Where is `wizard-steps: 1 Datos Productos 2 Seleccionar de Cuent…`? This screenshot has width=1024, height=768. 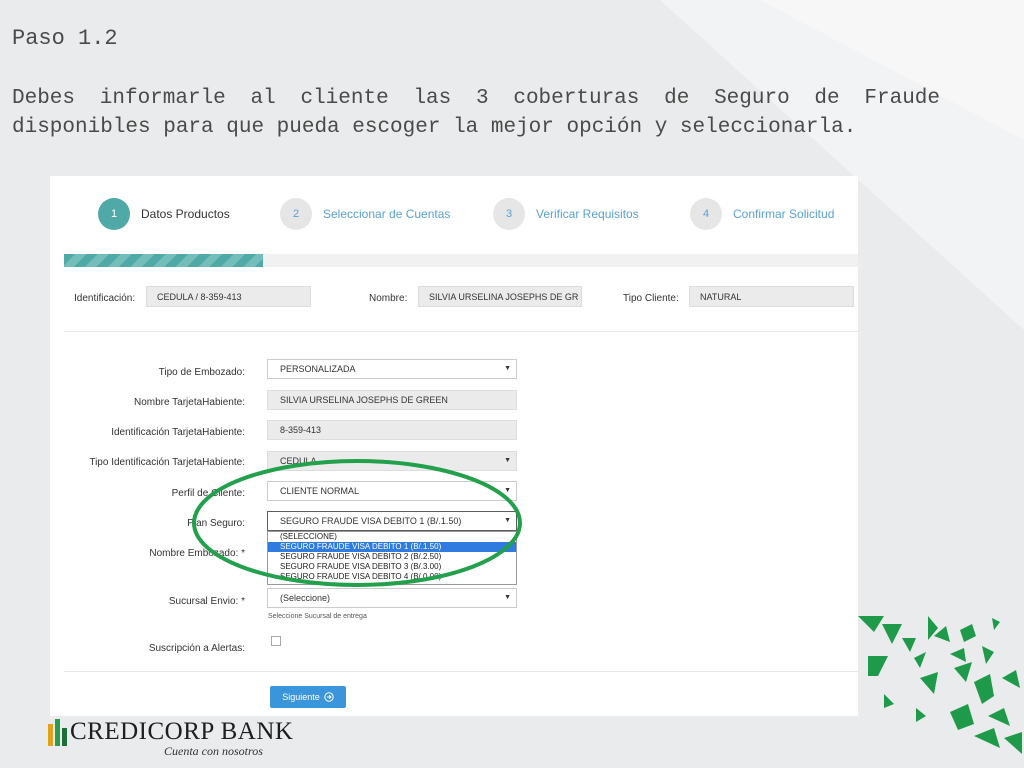
wizard-steps: 1 Datos Productos 2 Seleccionar de Cuent… is located at coordinates (454, 214).